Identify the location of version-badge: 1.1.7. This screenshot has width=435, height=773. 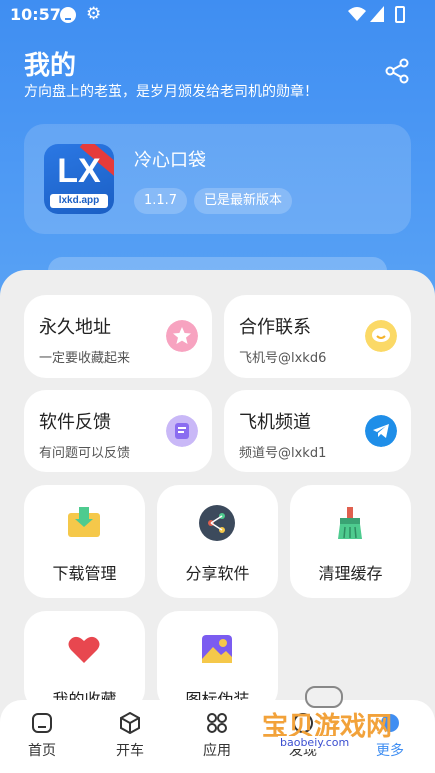
(161, 201).